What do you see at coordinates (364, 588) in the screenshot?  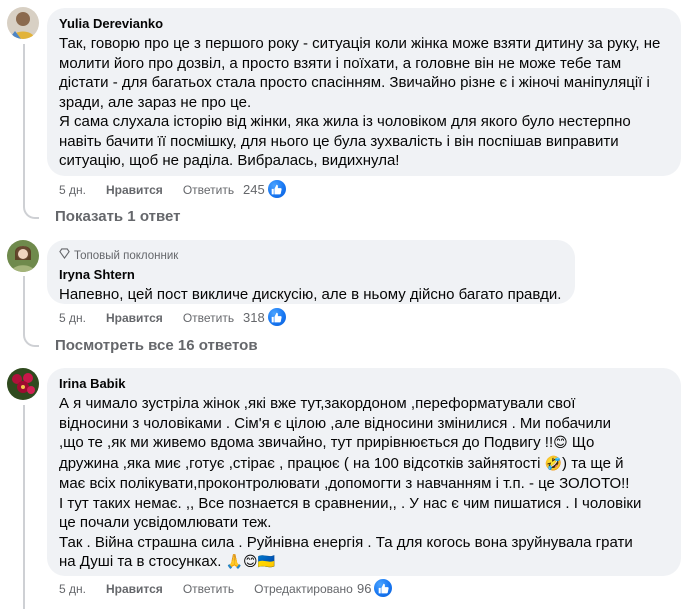 I see `reaction-number: 96` at bounding box center [364, 588].